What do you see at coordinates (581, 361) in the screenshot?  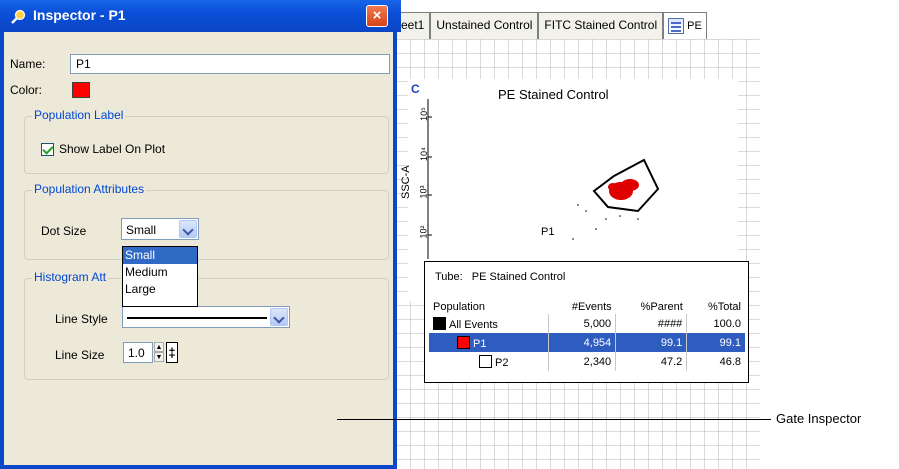 I see `events-cell: 2,340` at bounding box center [581, 361].